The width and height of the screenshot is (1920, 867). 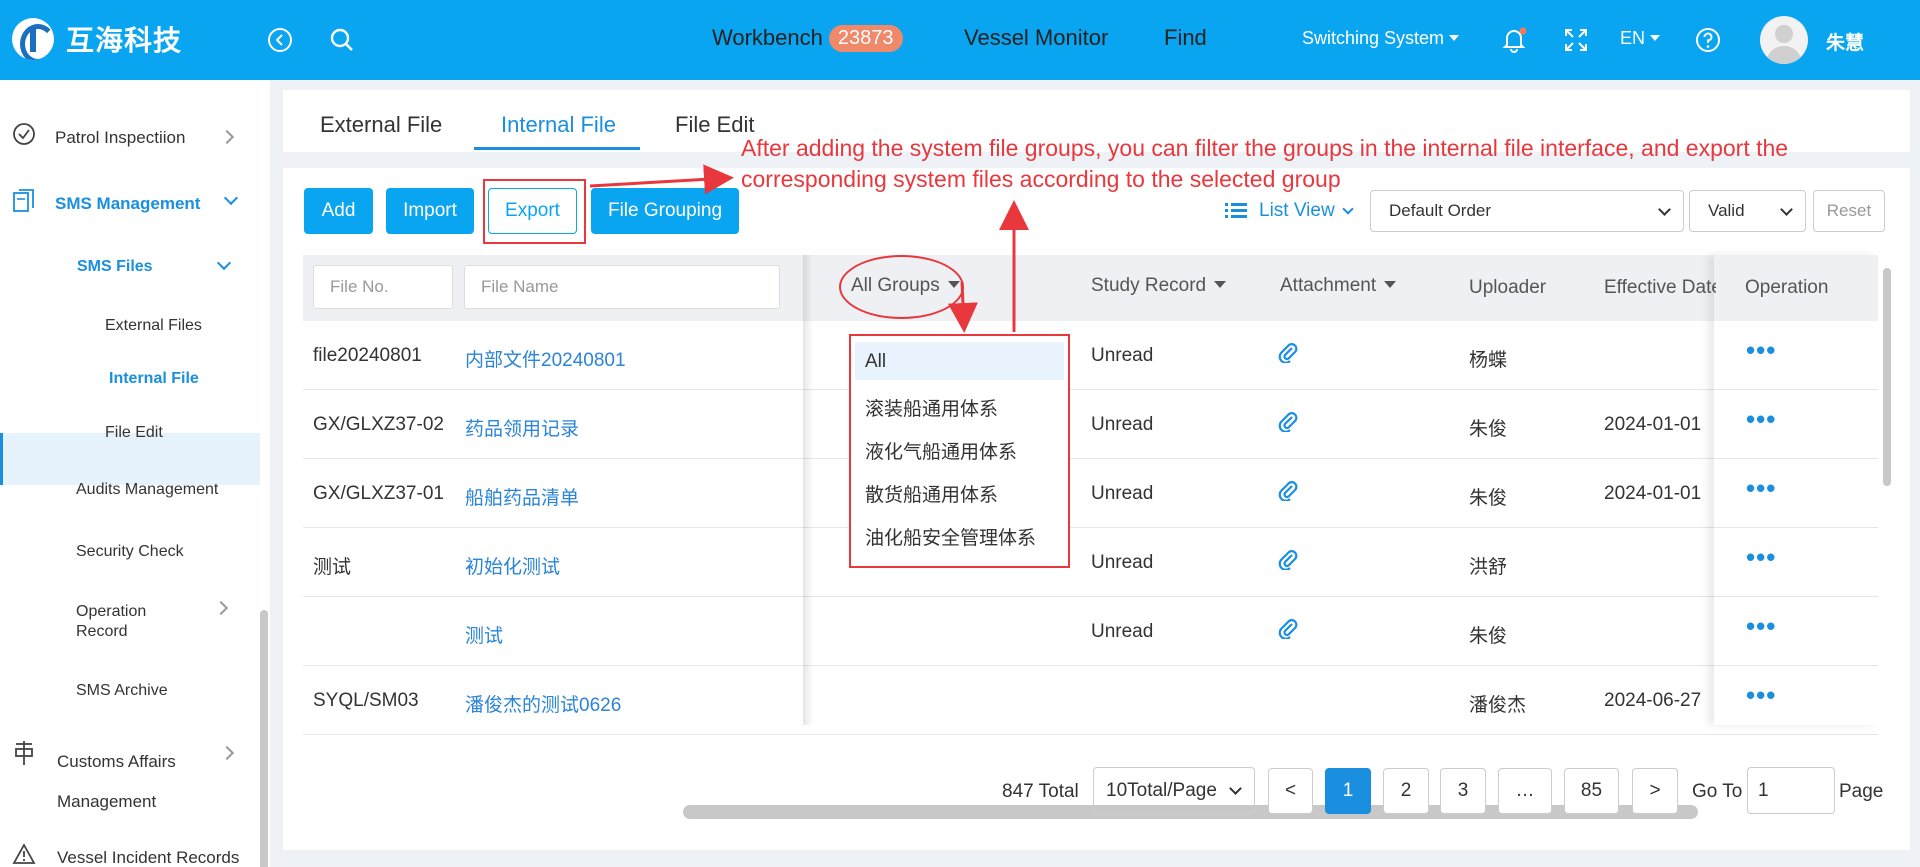 I want to click on bell-icon, so click(x=1514, y=40).